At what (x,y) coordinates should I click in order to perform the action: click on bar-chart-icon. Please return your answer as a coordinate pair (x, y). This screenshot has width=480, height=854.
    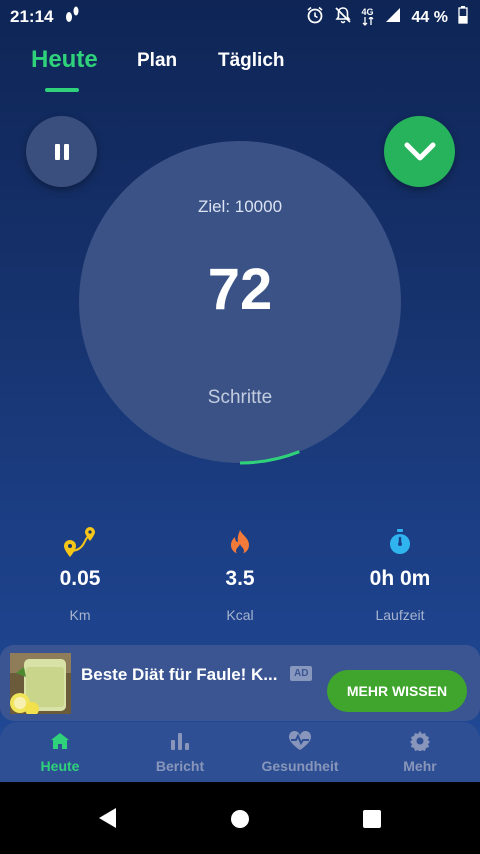
    Looking at the image, I should click on (180, 741).